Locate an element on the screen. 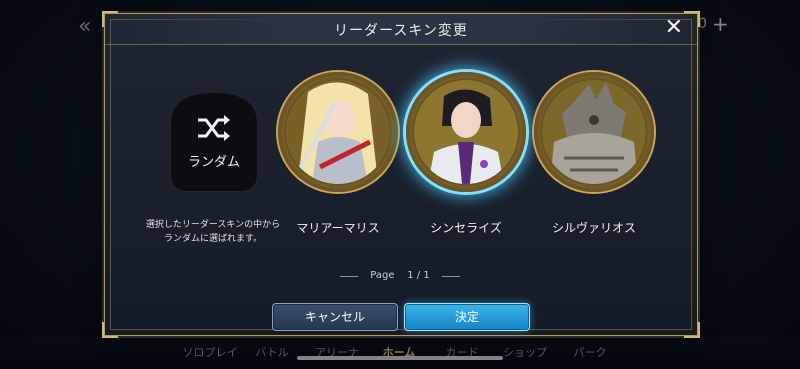 The image size is (800, 369). random-skin-option: ランダム is located at coordinates (214, 140).